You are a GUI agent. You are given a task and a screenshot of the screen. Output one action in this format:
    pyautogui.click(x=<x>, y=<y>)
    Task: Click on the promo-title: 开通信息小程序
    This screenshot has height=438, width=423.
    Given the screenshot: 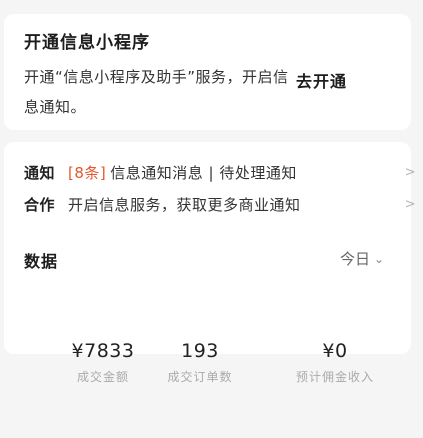 What is the action you would take?
    pyautogui.click(x=87, y=43)
    